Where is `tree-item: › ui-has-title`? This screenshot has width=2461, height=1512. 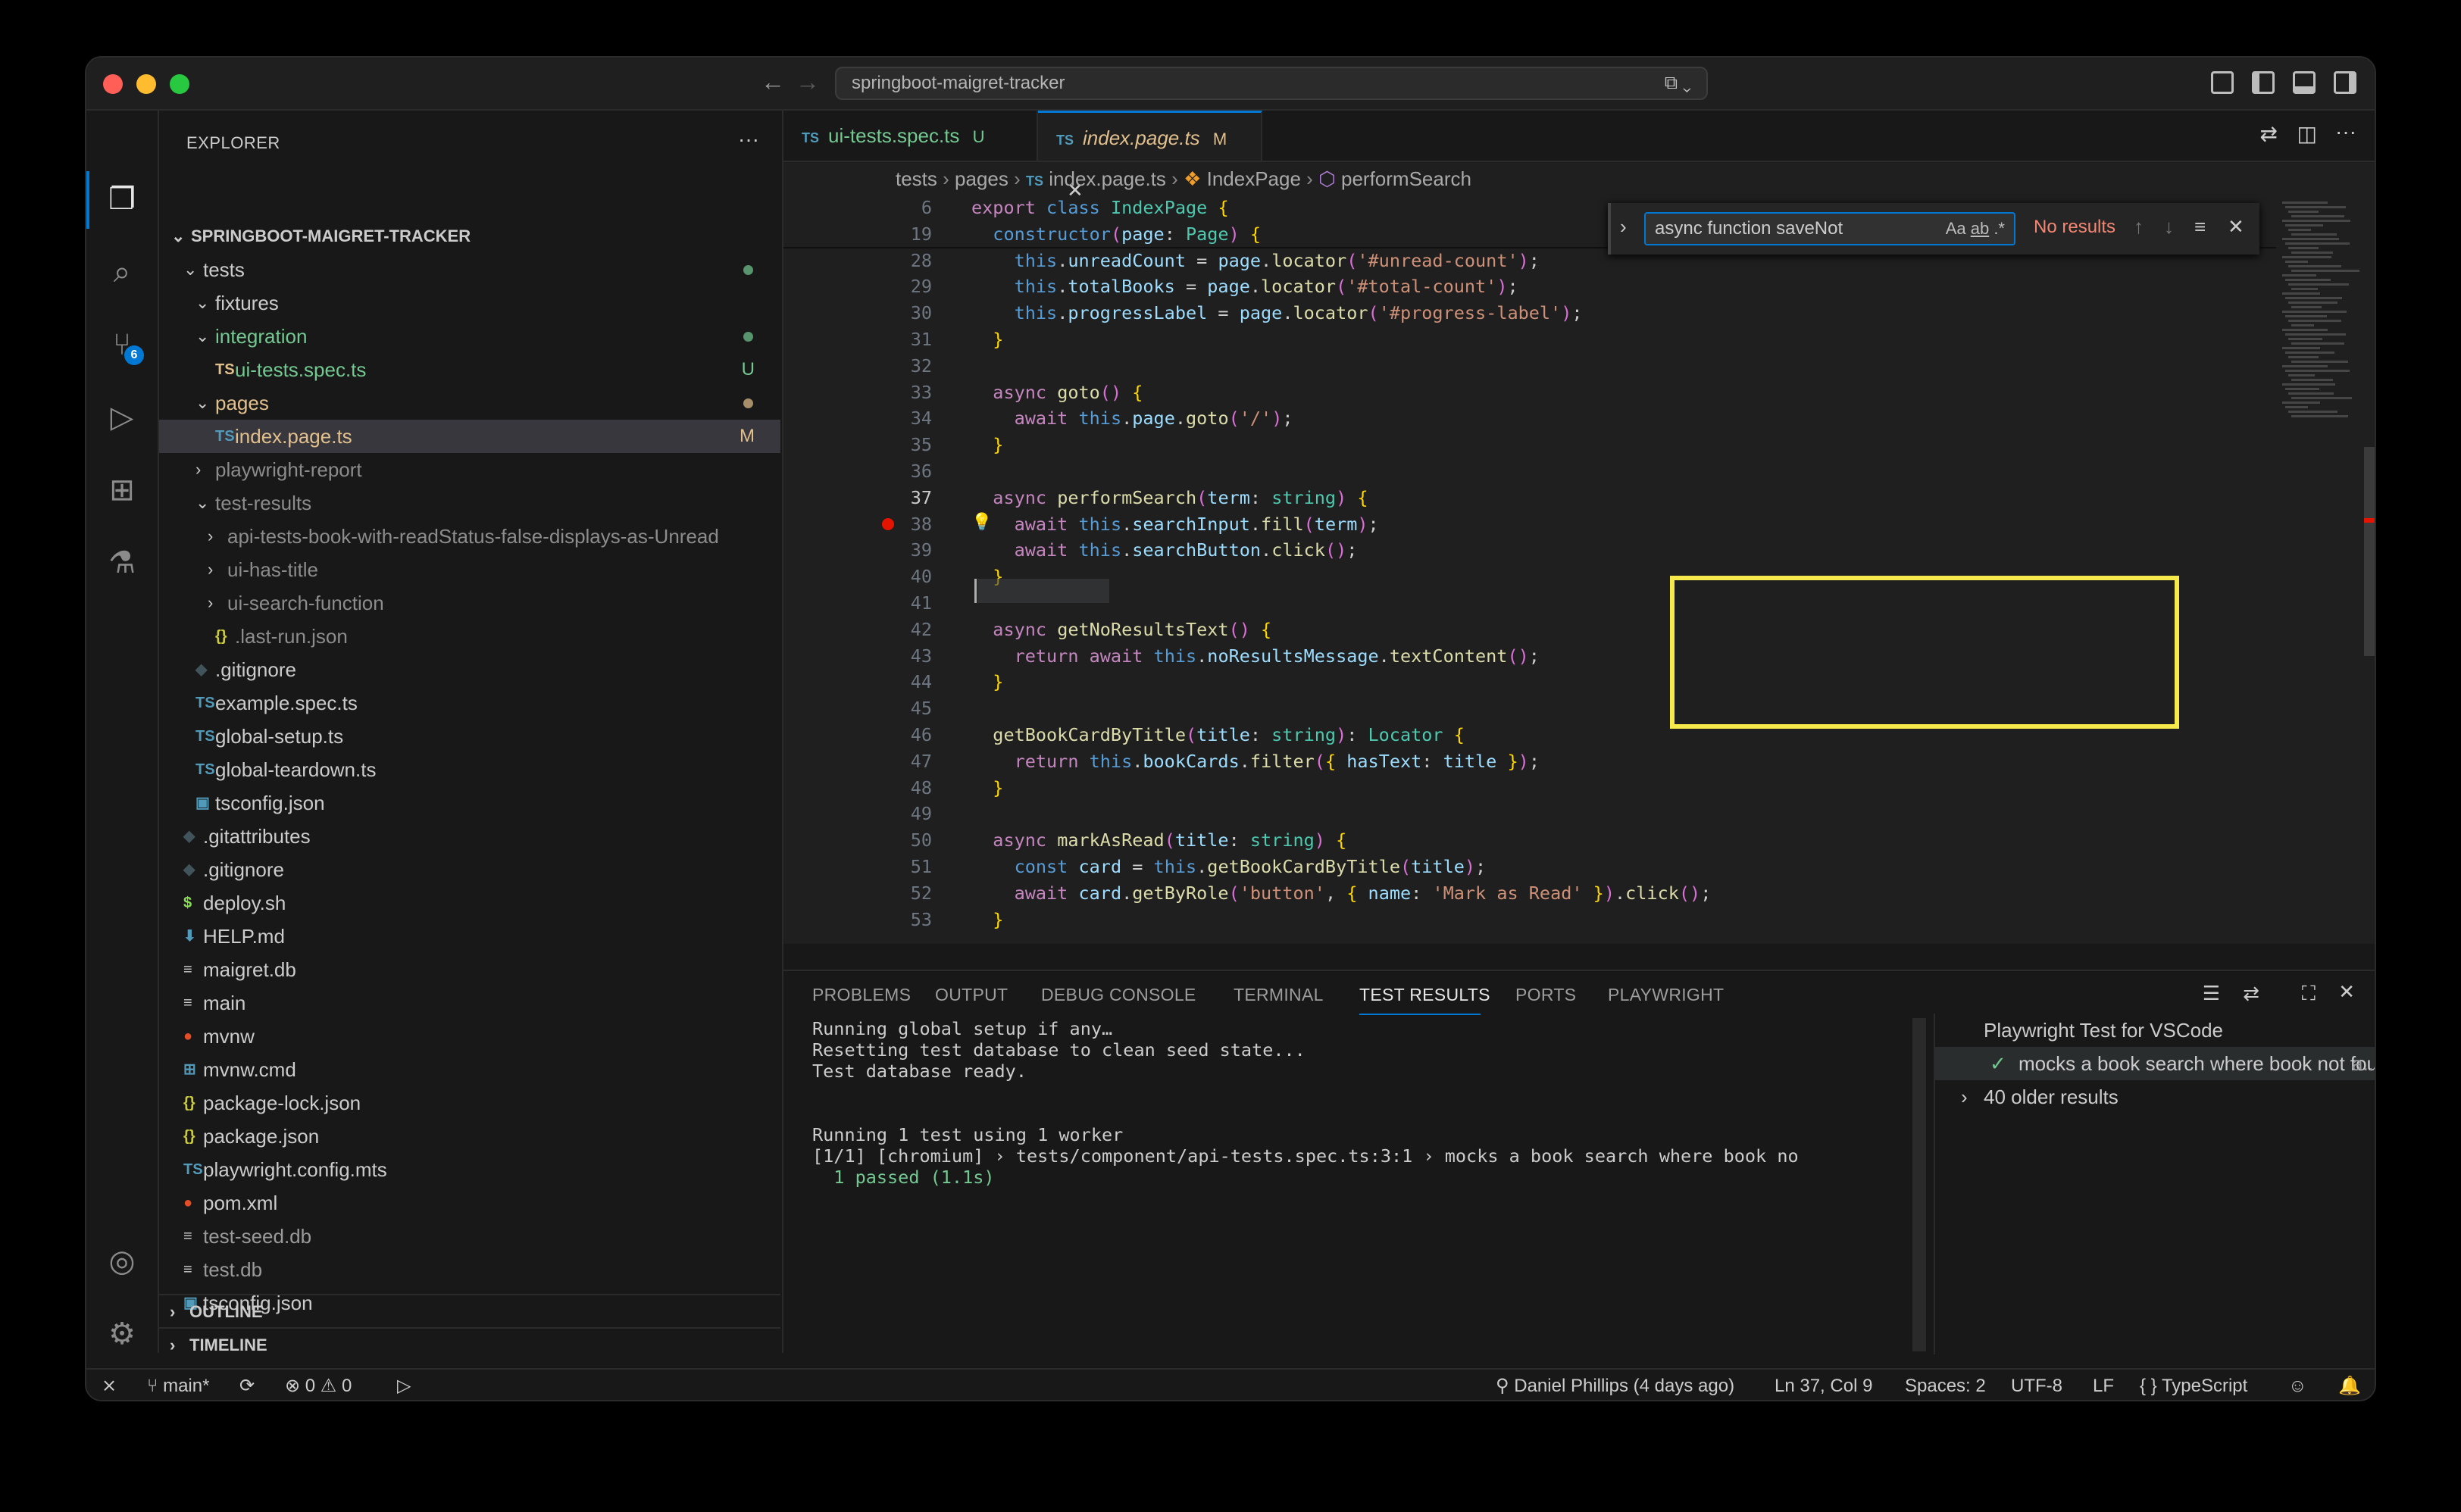 tree-item: › ui-has-title is located at coordinates (470, 569).